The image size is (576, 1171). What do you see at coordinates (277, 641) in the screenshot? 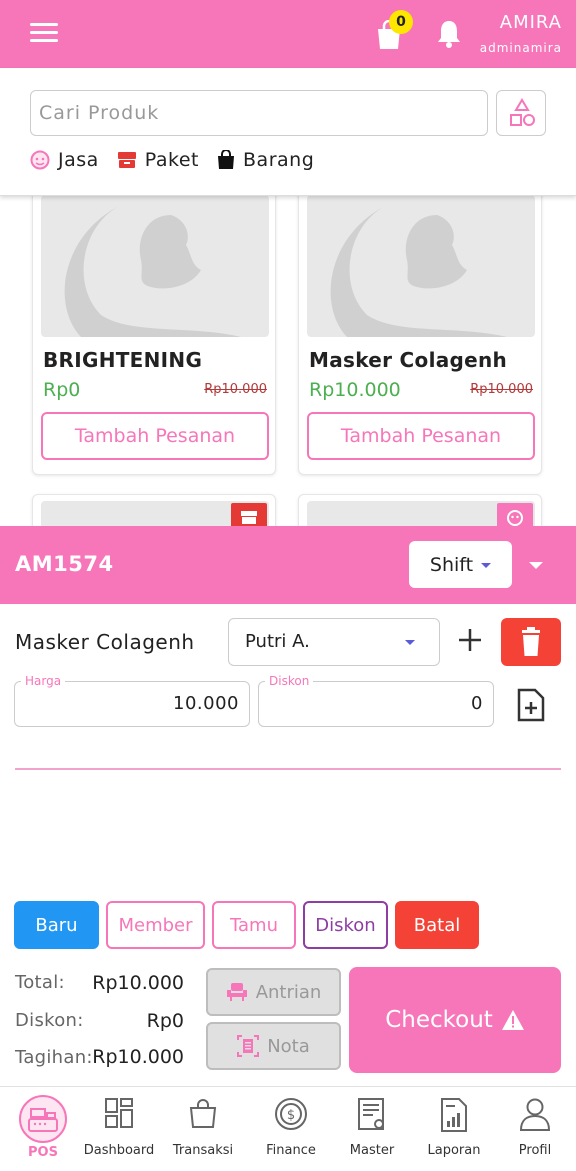
I see `staff-selected: Putri A.` at bounding box center [277, 641].